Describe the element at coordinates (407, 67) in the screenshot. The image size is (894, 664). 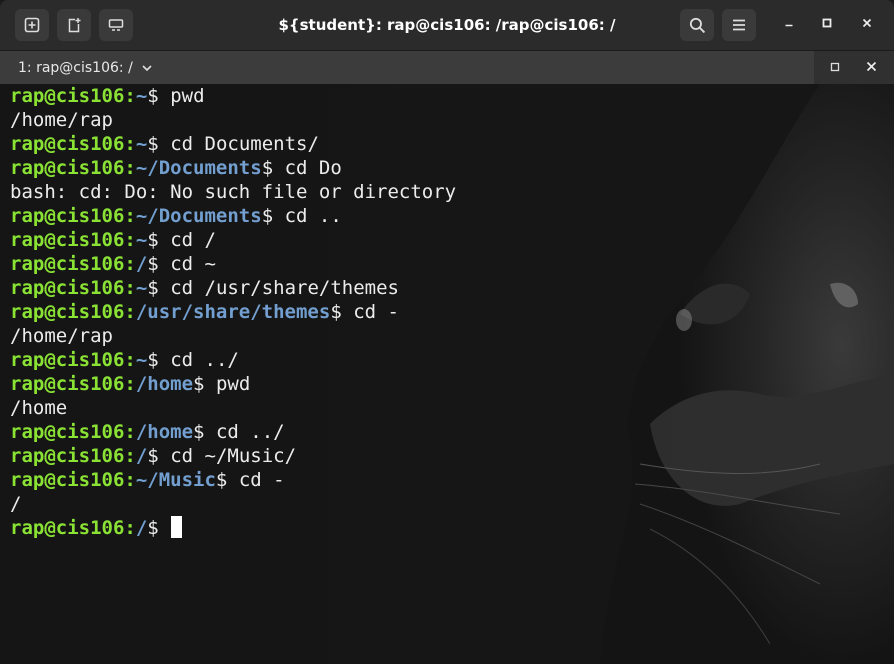
I see `tab-terminal-1: 1: rap@cis106: /` at that location.